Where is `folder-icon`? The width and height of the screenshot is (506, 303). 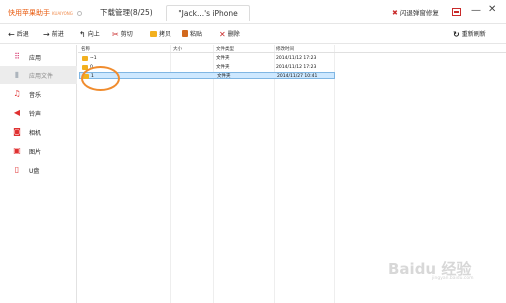
folder-icon is located at coordinates (85, 58).